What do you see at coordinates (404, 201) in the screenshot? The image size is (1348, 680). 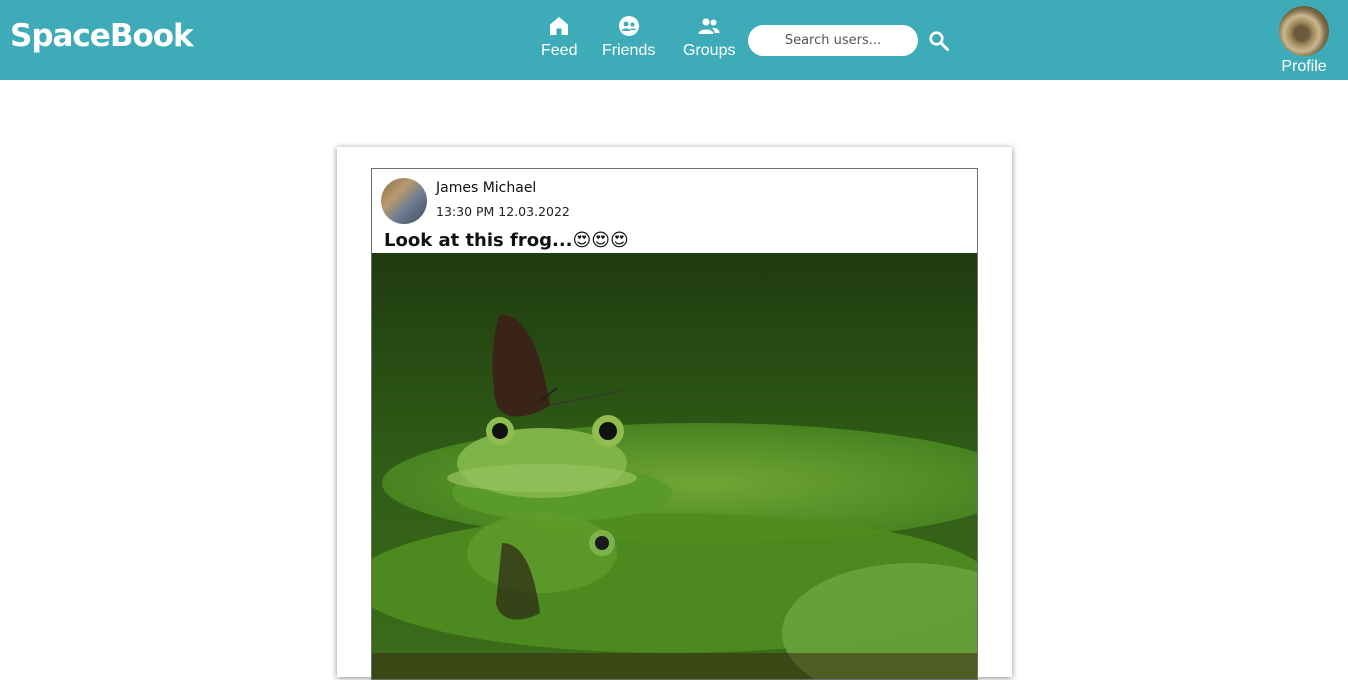 I see `post-author-avatar` at bounding box center [404, 201].